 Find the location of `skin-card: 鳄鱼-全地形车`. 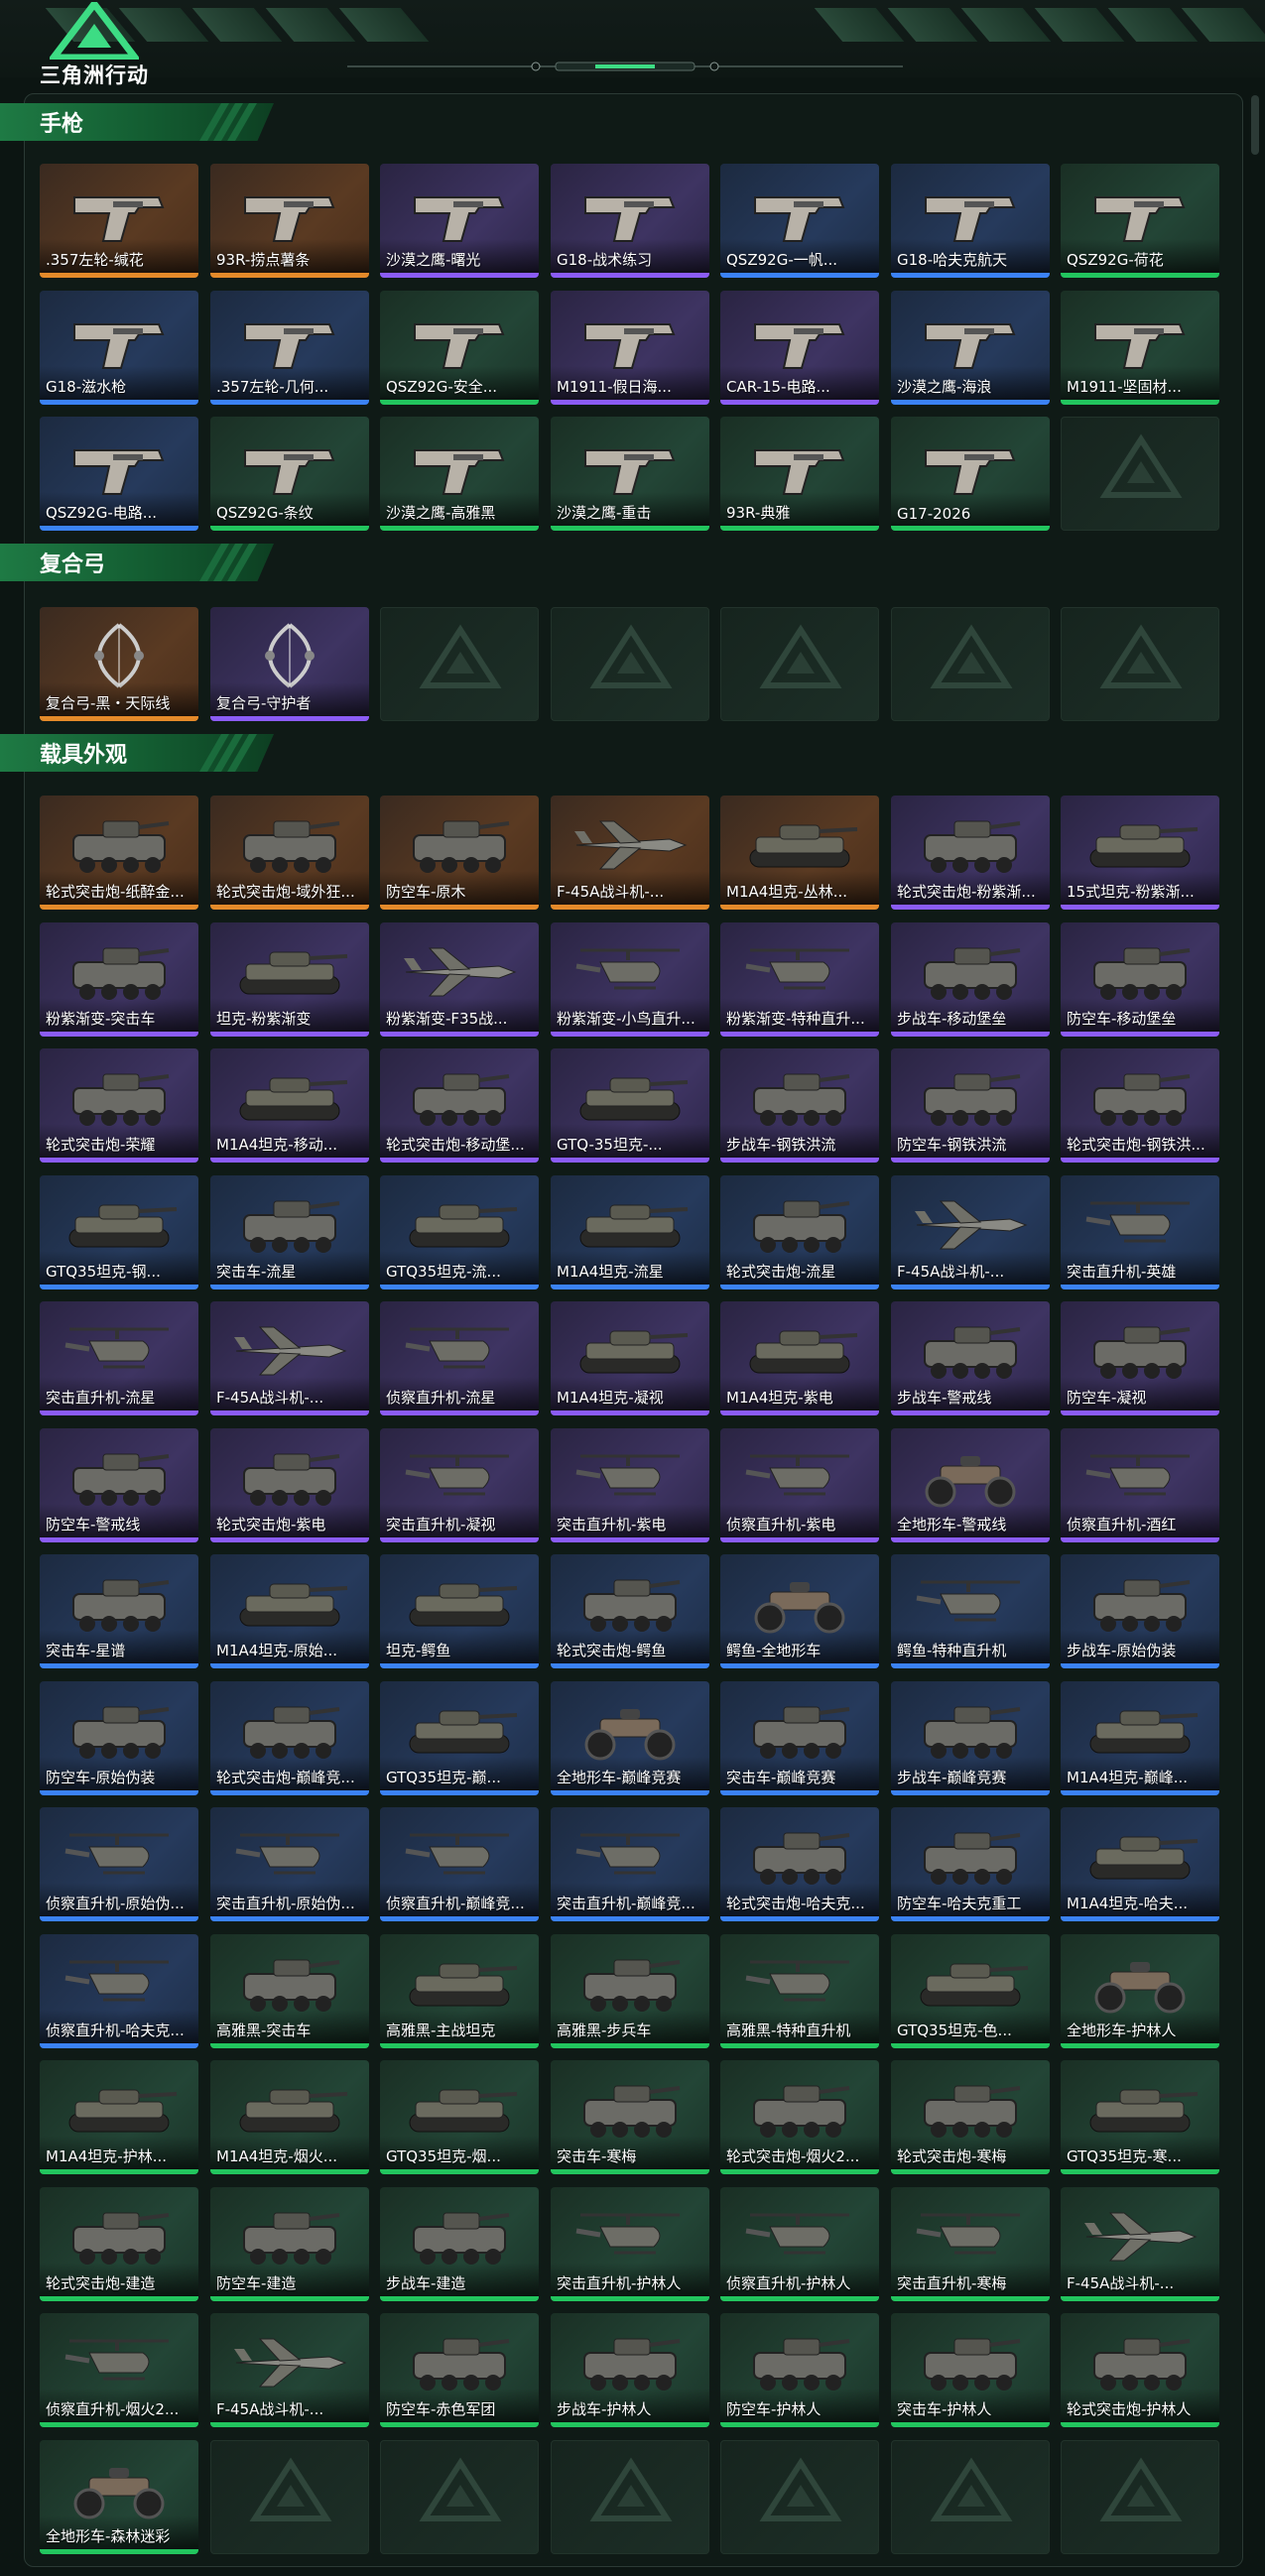

skin-card: 鳄鱼-全地形车 is located at coordinates (799, 1611).